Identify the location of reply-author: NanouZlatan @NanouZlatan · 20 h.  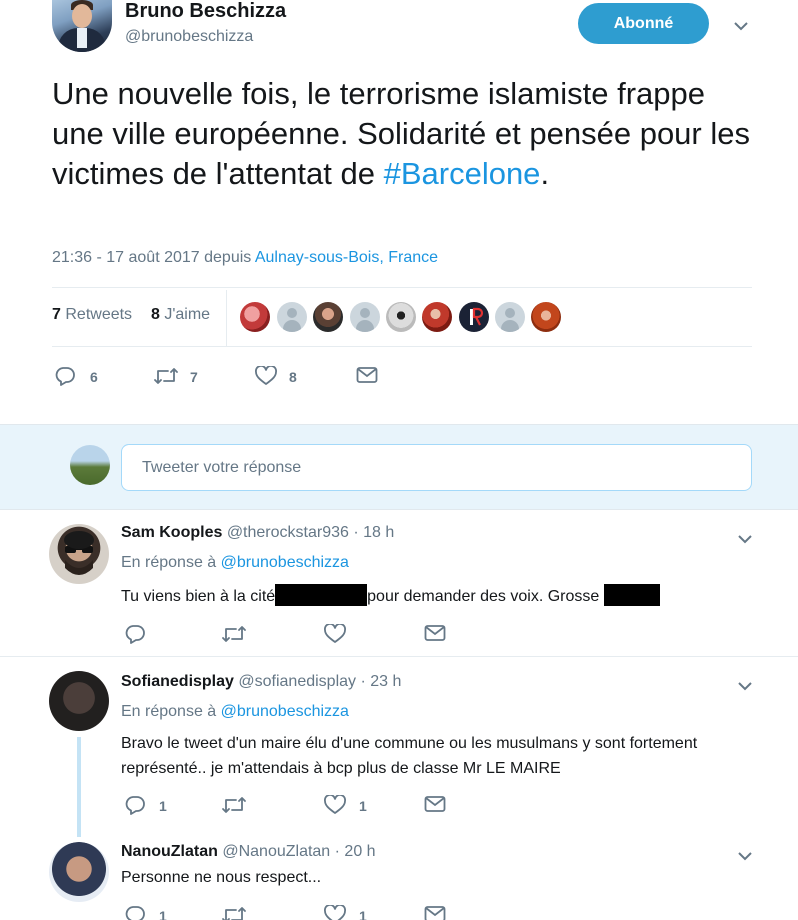
(248, 852).